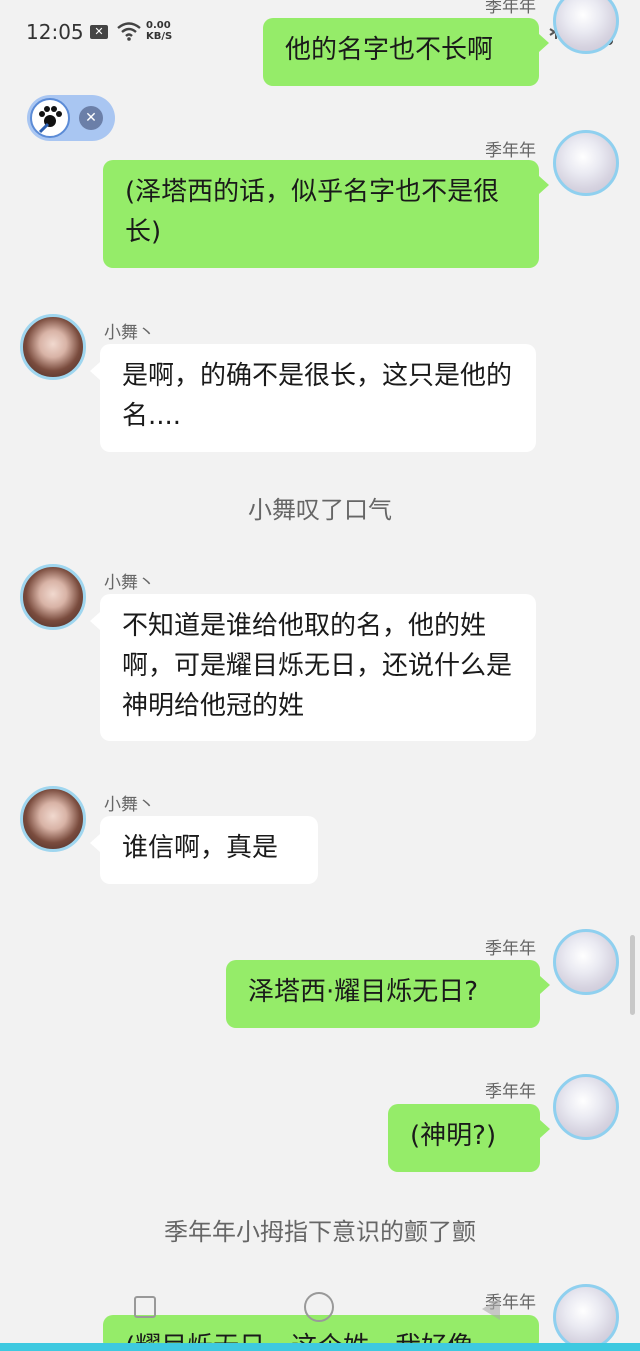 The width and height of the screenshot is (640, 1351). What do you see at coordinates (491, 1309) in the screenshot?
I see `back-button` at bounding box center [491, 1309].